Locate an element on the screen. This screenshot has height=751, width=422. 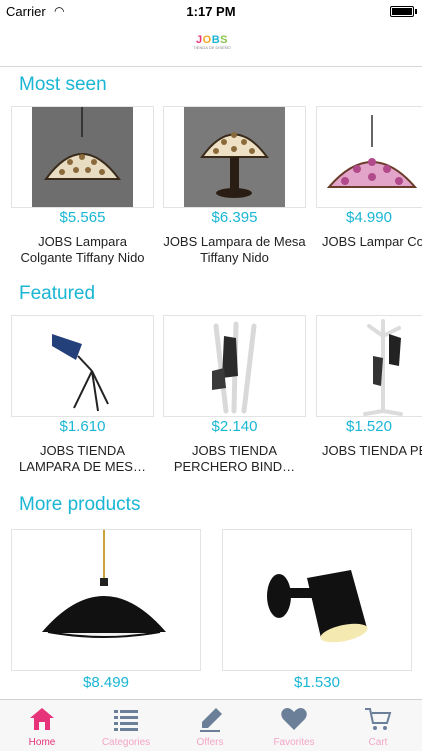
tab-bar: Home Categories Offers Favorites Cart is located at coordinates (211, 725).